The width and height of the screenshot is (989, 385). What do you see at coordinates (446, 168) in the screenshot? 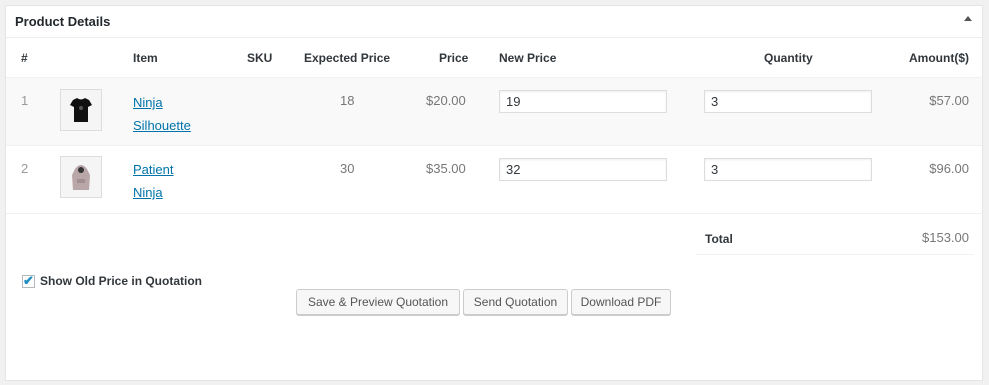
I see `price-value: $35.00` at bounding box center [446, 168].